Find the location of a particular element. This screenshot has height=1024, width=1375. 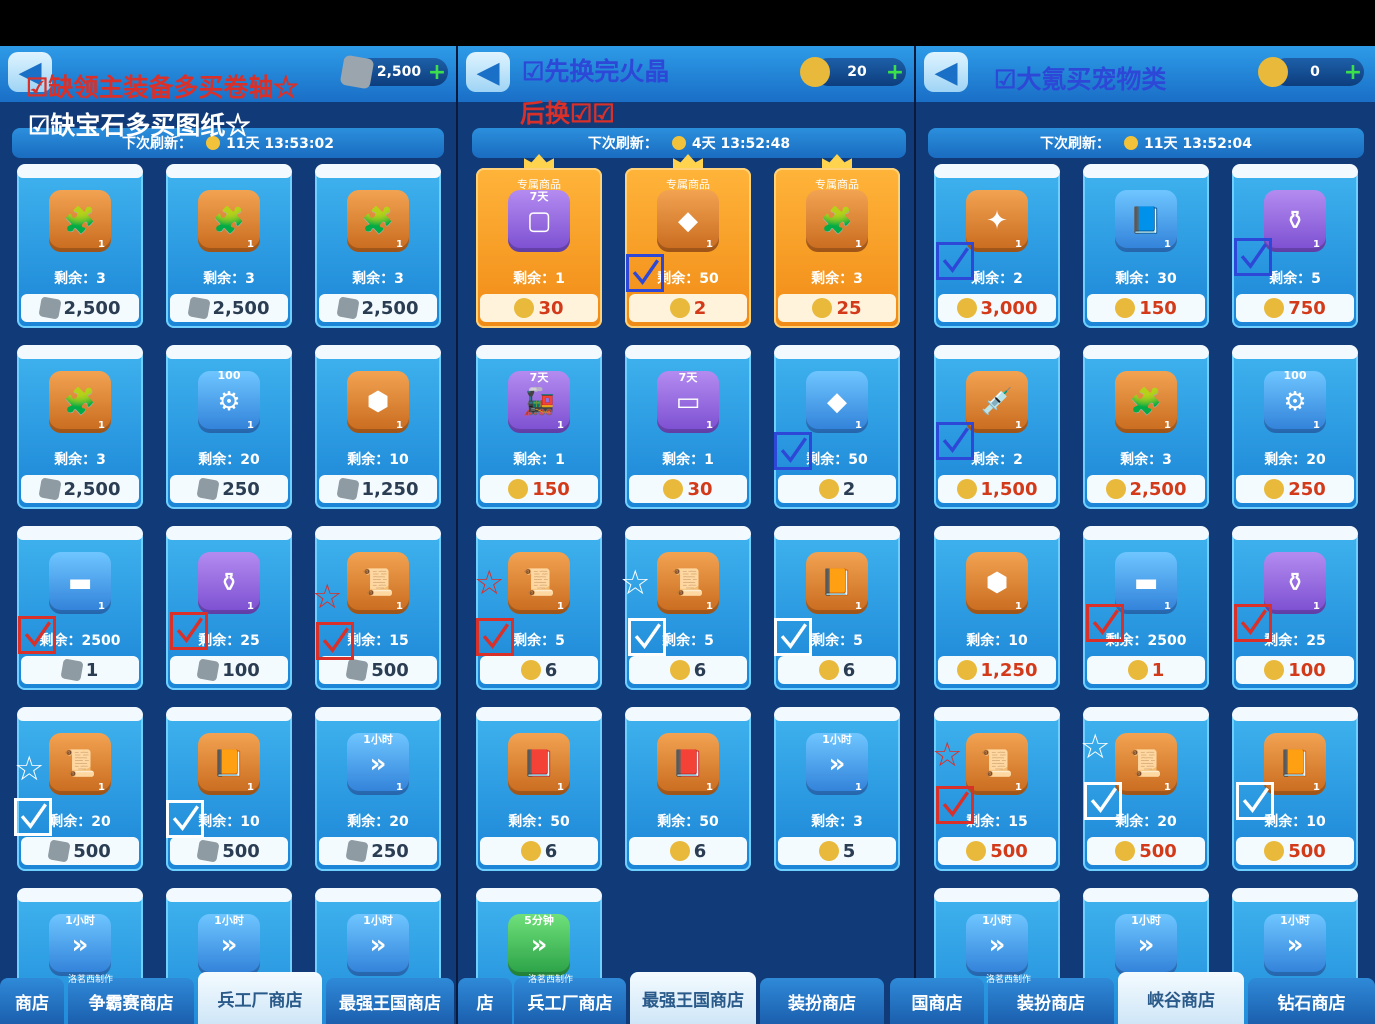

item-glyph: 📘 is located at coordinates (1146, 221).